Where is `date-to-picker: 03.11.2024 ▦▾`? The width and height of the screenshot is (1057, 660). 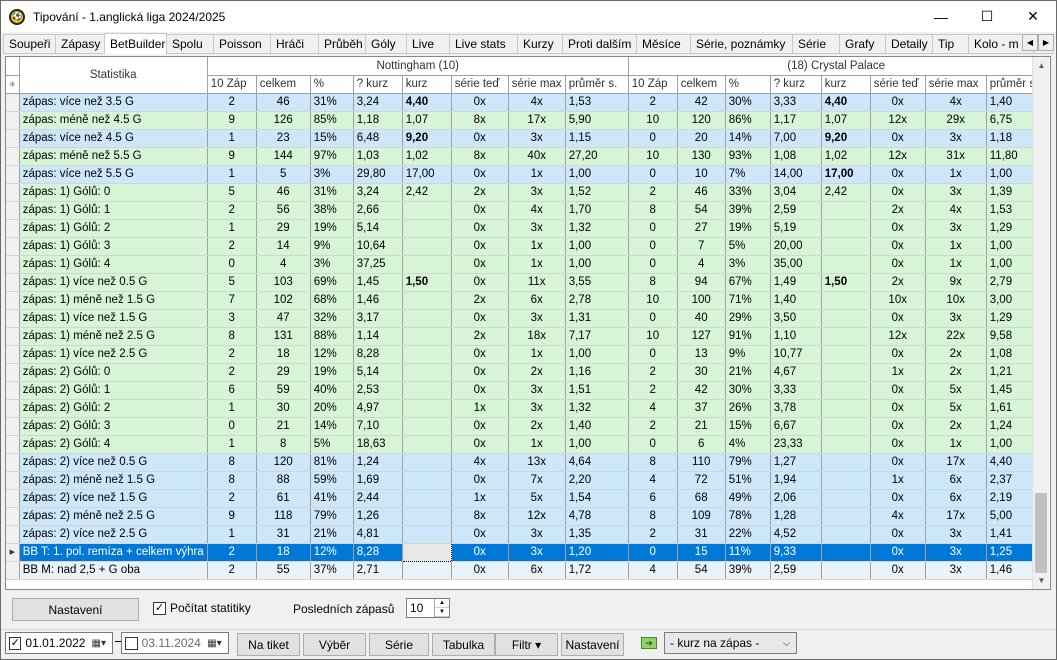 date-to-picker: 03.11.2024 ▦▾ is located at coordinates (175, 643).